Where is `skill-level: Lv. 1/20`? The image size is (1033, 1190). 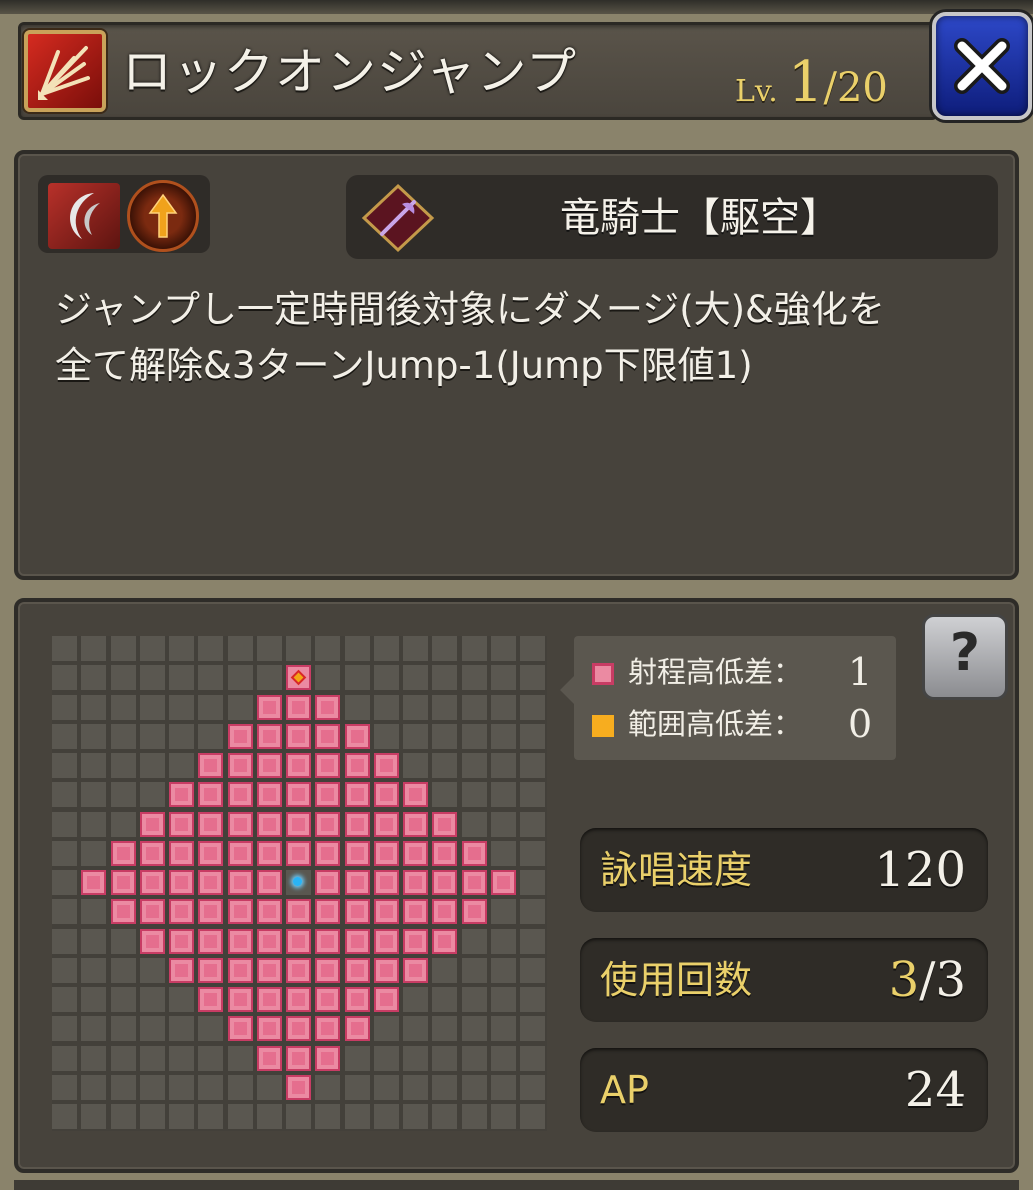 skill-level: Lv. 1/20 is located at coordinates (811, 82).